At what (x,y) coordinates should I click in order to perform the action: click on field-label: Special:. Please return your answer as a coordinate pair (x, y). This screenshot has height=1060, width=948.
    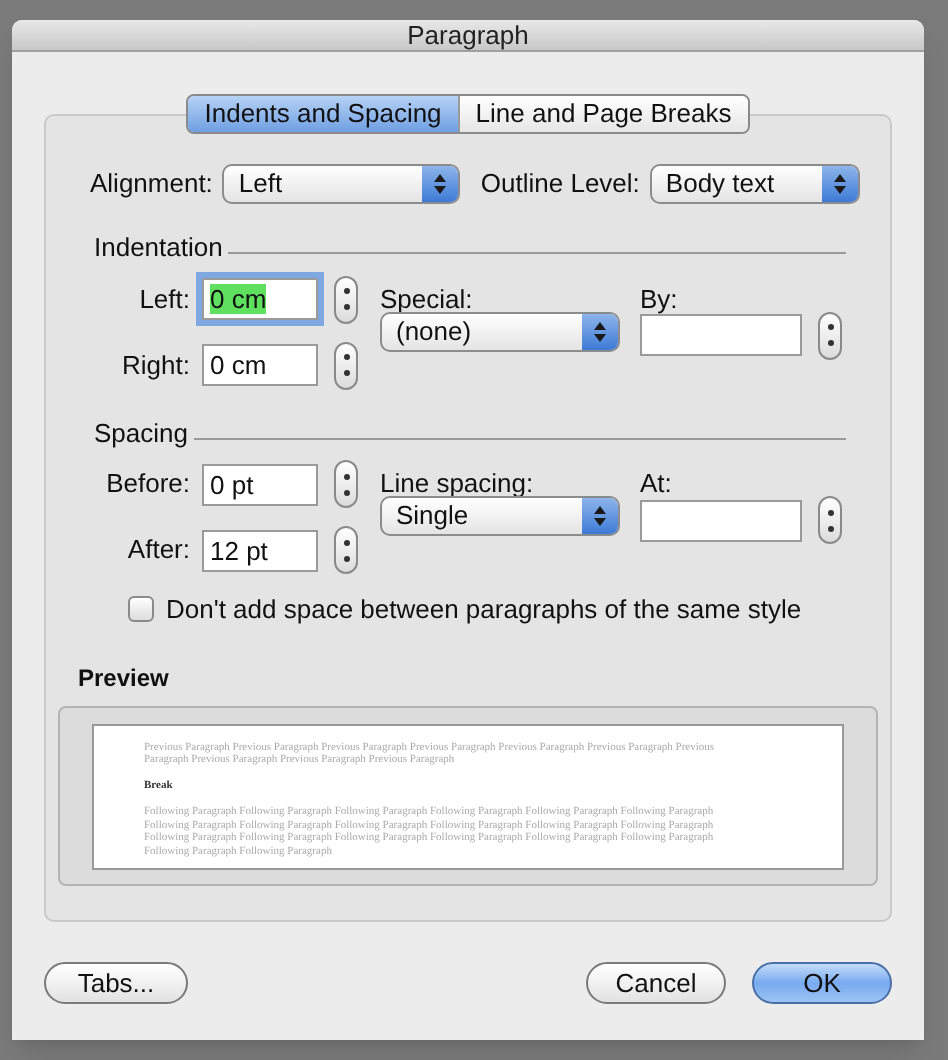
    Looking at the image, I should click on (426, 298).